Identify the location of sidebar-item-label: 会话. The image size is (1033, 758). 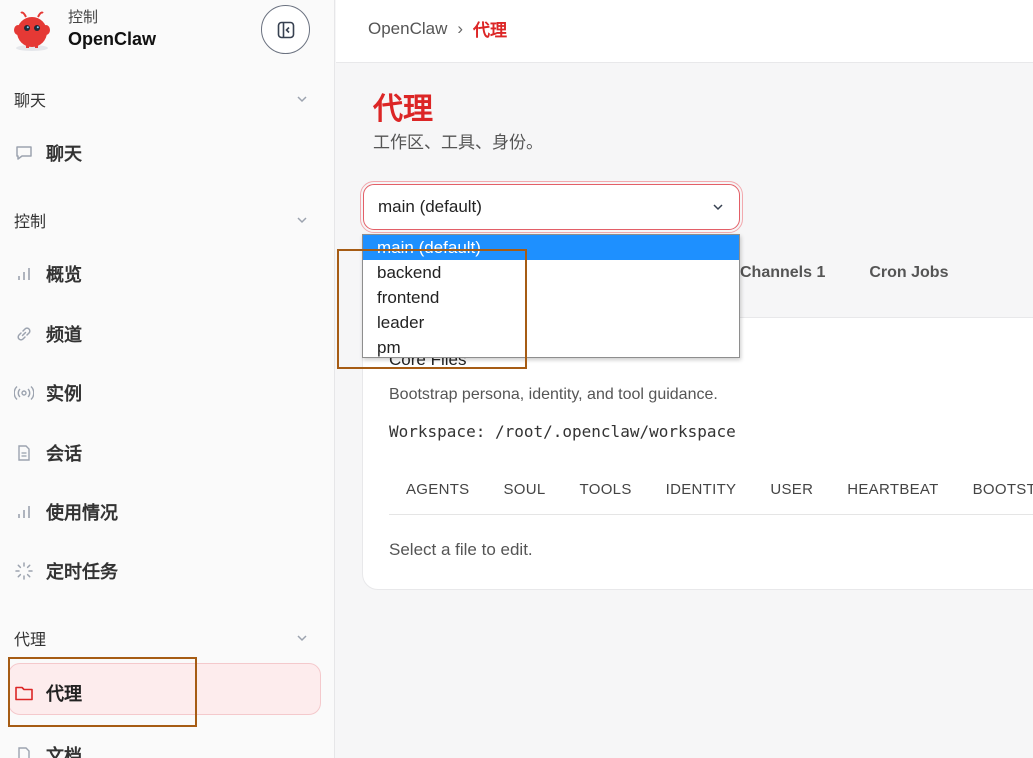
(64, 454).